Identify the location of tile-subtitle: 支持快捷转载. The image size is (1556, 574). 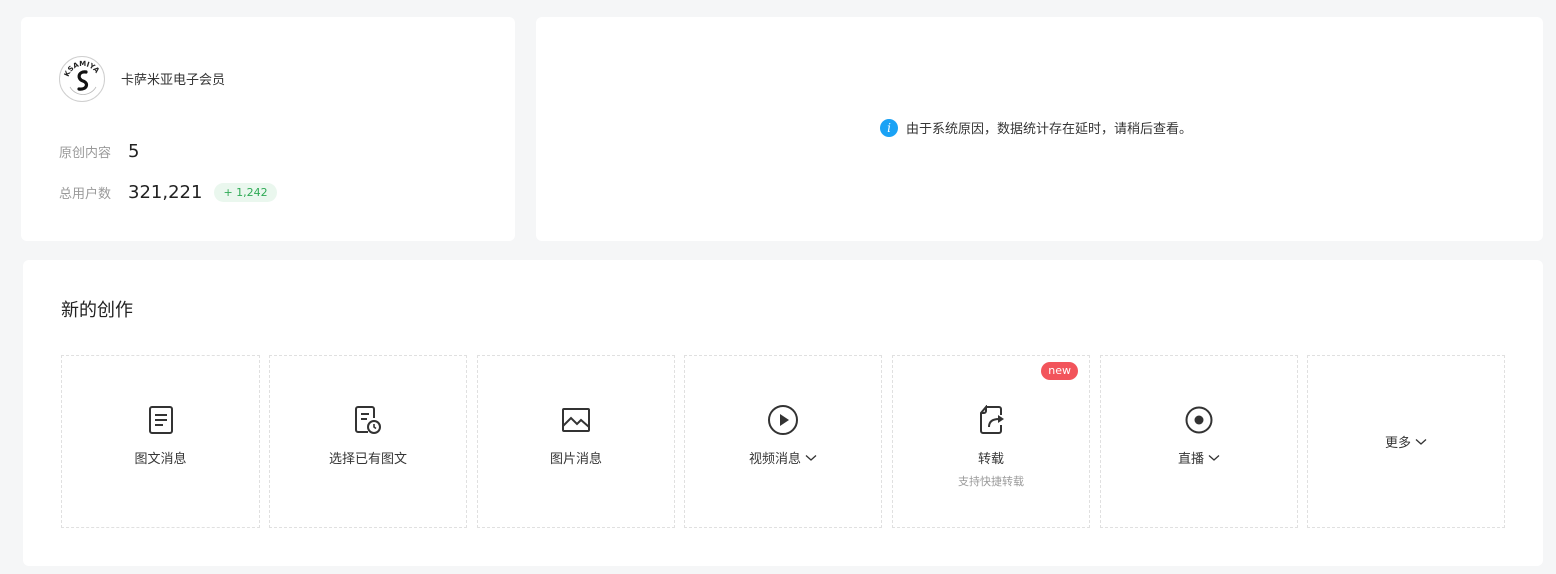
(991, 481).